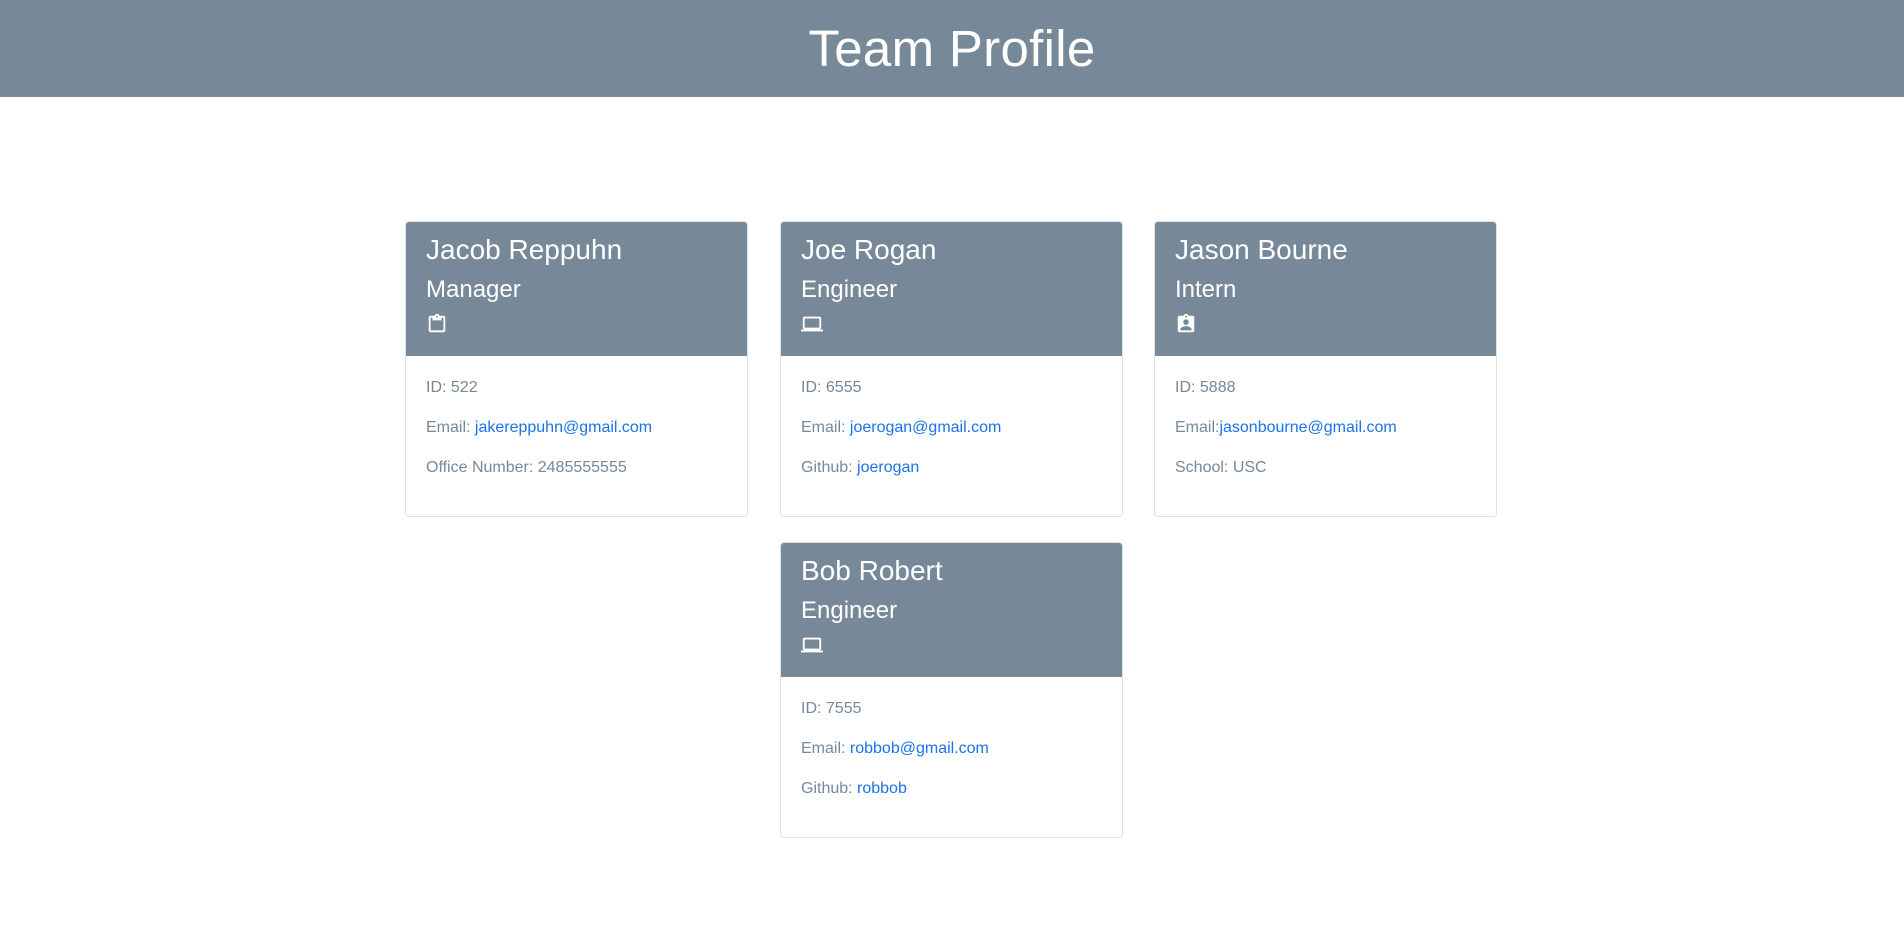  What do you see at coordinates (919, 748) in the screenshot?
I see `email-link: robbob@gmail.com` at bounding box center [919, 748].